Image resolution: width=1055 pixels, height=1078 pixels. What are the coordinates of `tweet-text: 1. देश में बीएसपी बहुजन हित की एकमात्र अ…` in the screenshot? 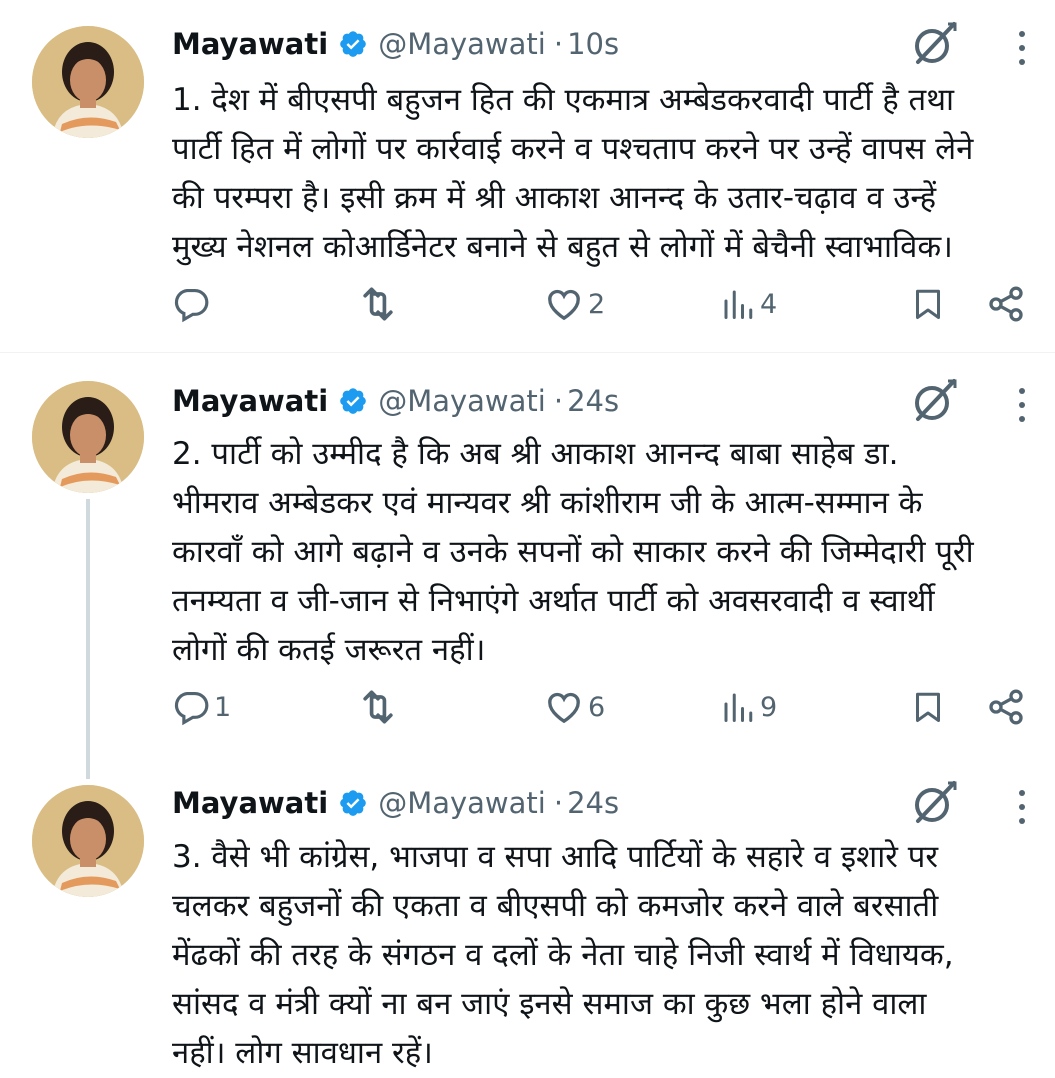 It's located at (573, 173).